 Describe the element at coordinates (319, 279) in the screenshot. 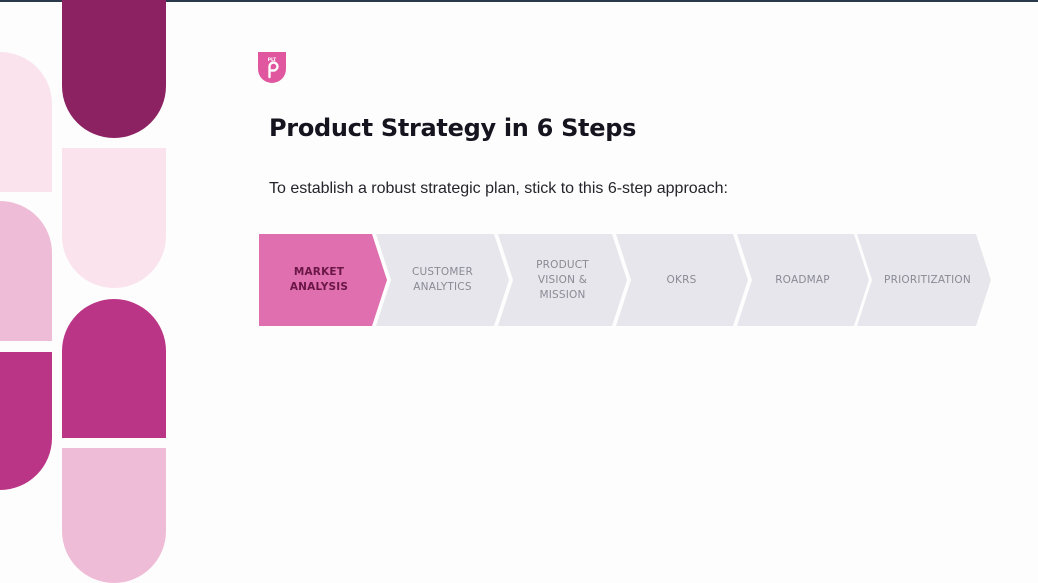

I see `step-label: MARKET ANALYSIS` at that location.